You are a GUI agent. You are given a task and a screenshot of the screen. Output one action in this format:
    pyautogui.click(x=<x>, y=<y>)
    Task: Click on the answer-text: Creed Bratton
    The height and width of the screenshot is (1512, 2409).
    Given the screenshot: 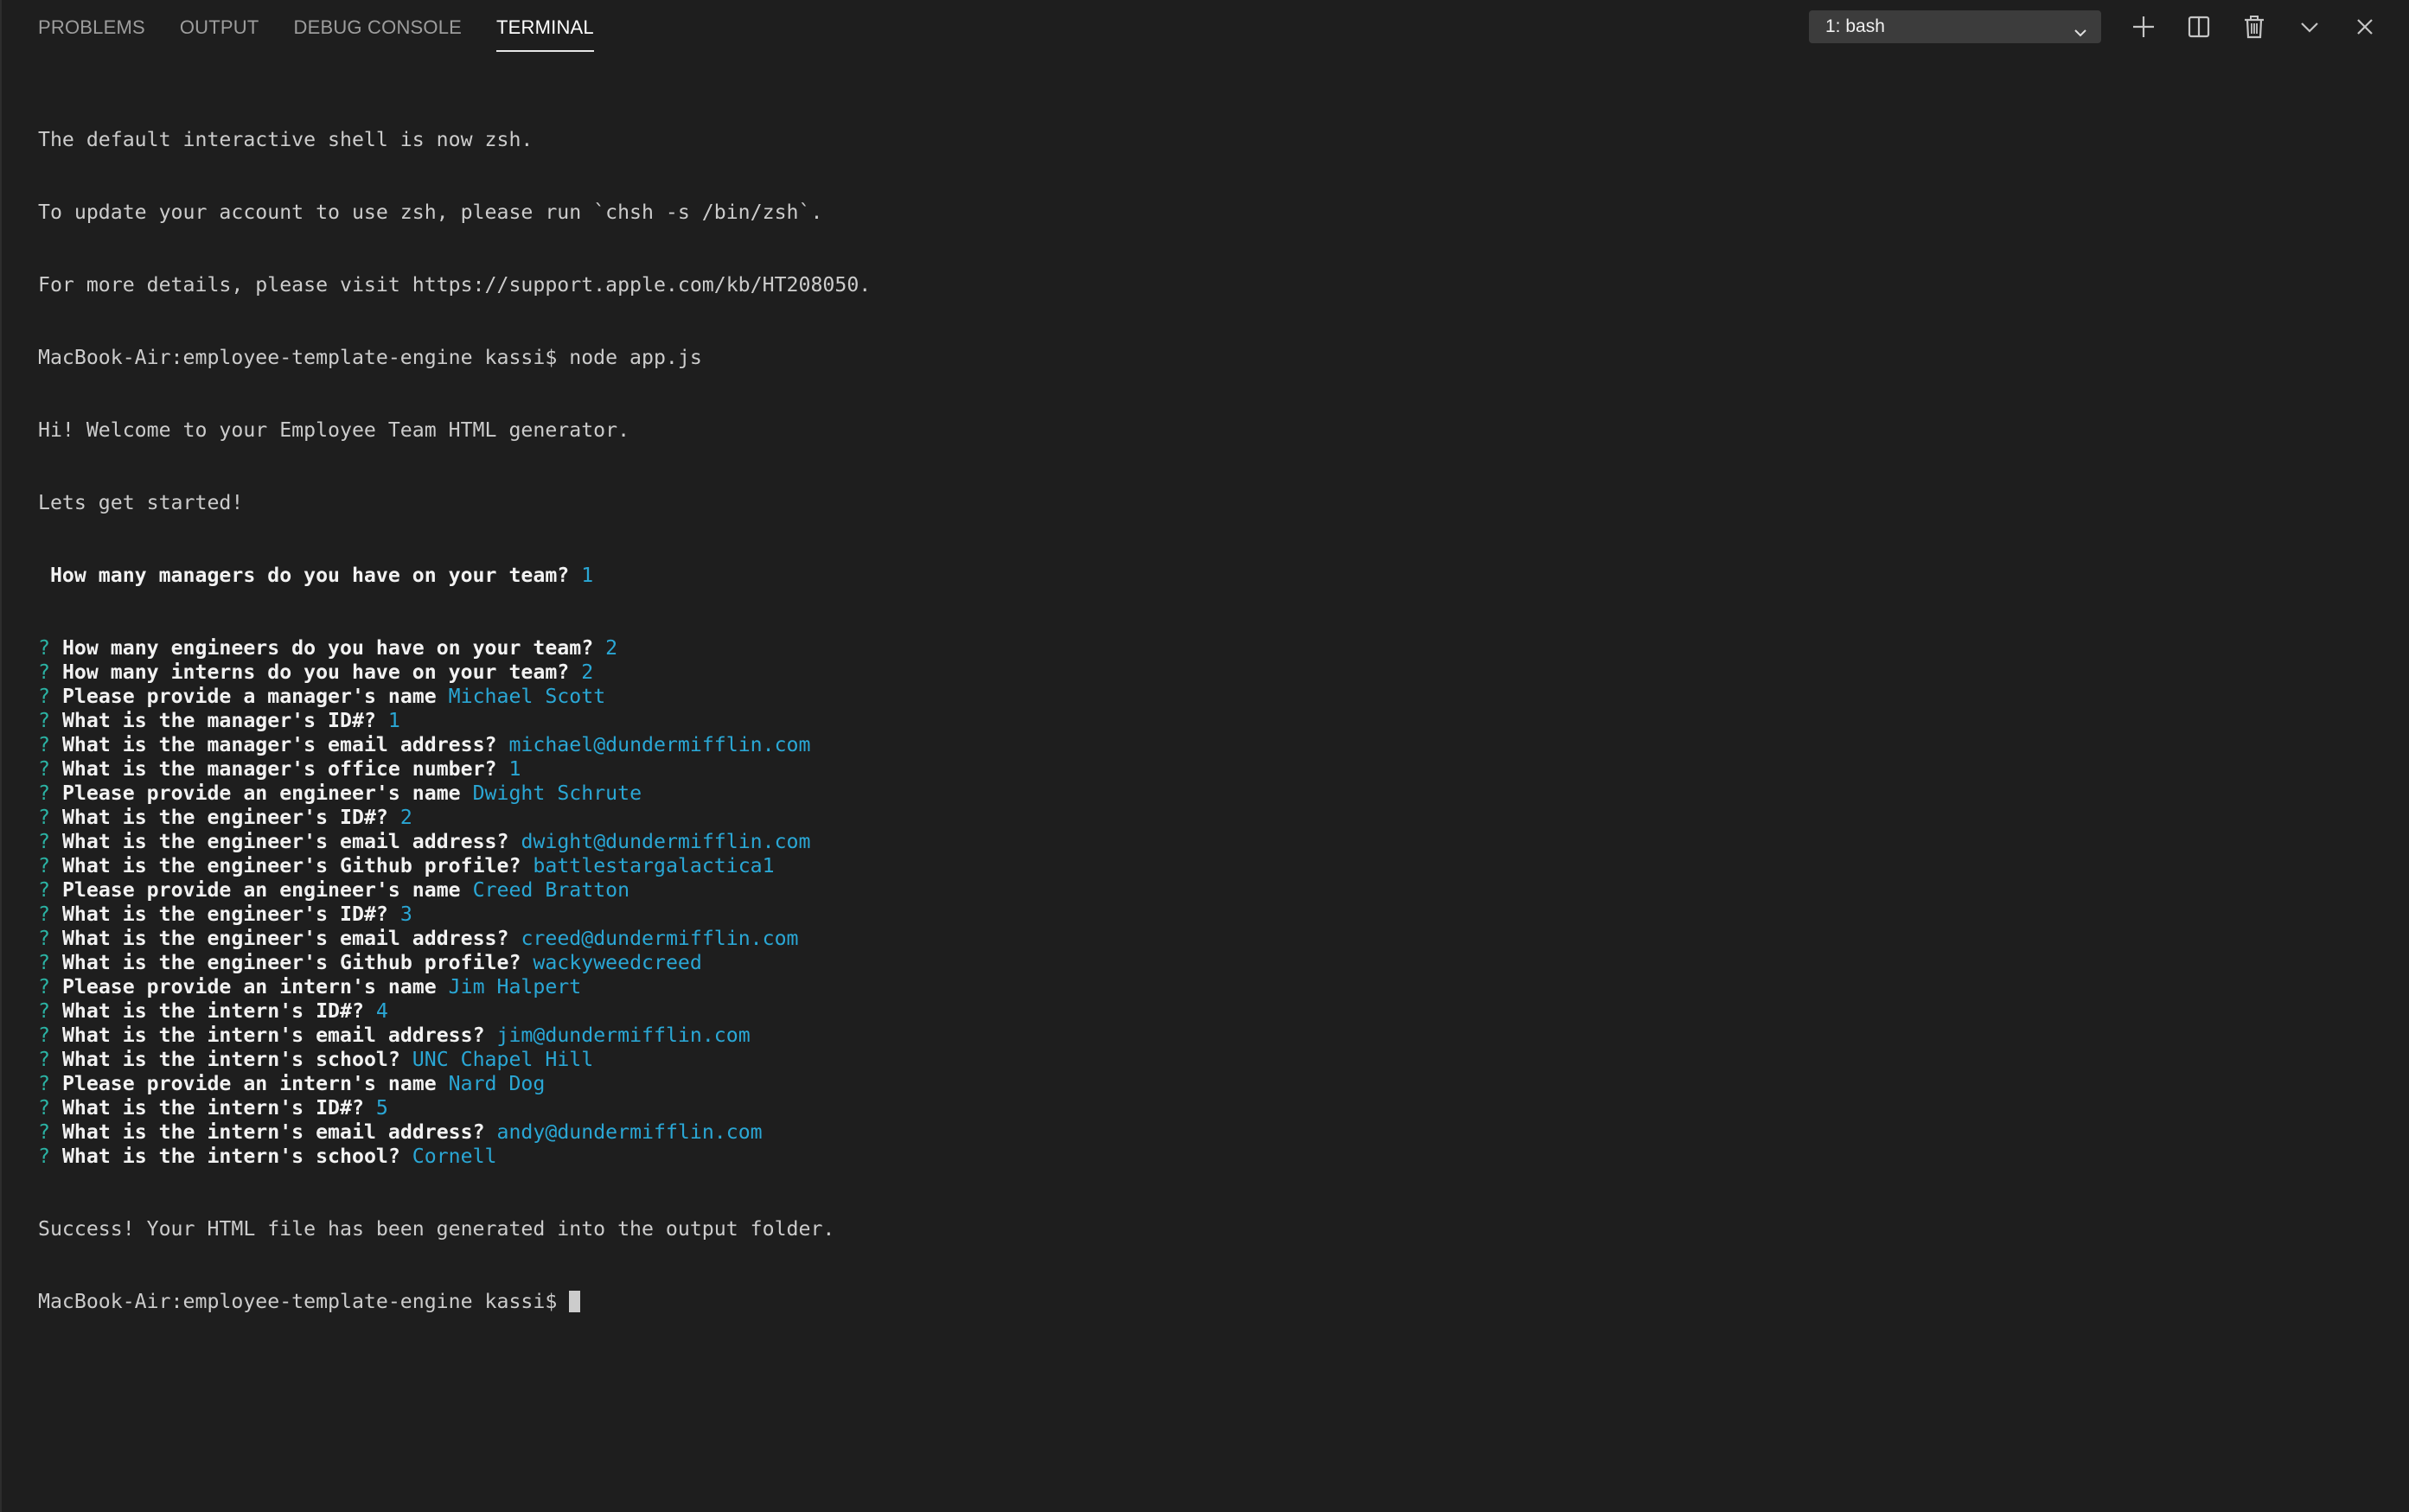 What is the action you would take?
    pyautogui.click(x=551, y=890)
    